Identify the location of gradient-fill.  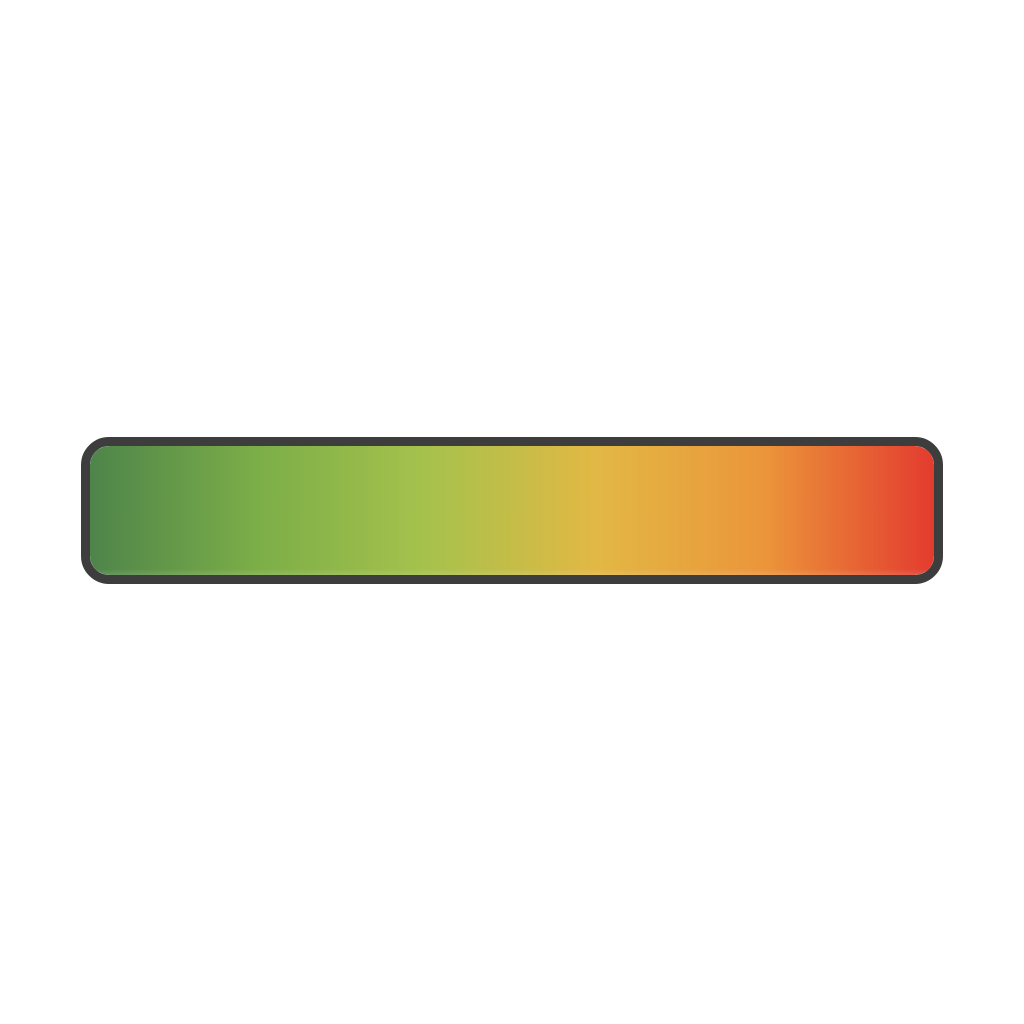
(512, 510).